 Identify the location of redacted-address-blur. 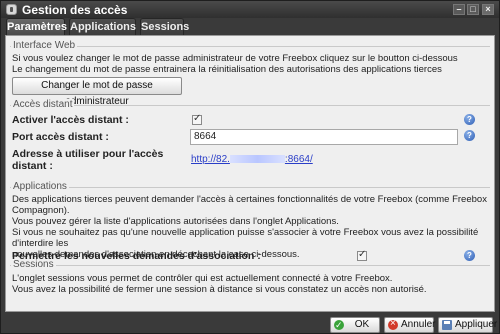
(257, 159).